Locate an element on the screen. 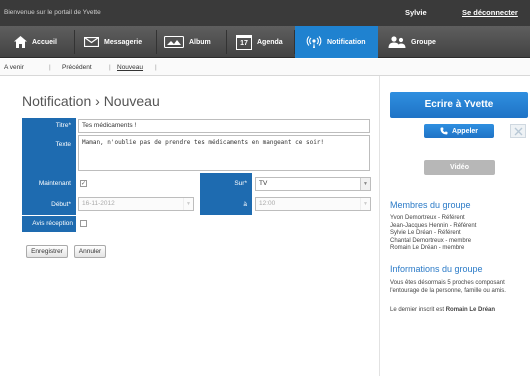 The image size is (530, 376). home-icon is located at coordinates (20, 42).